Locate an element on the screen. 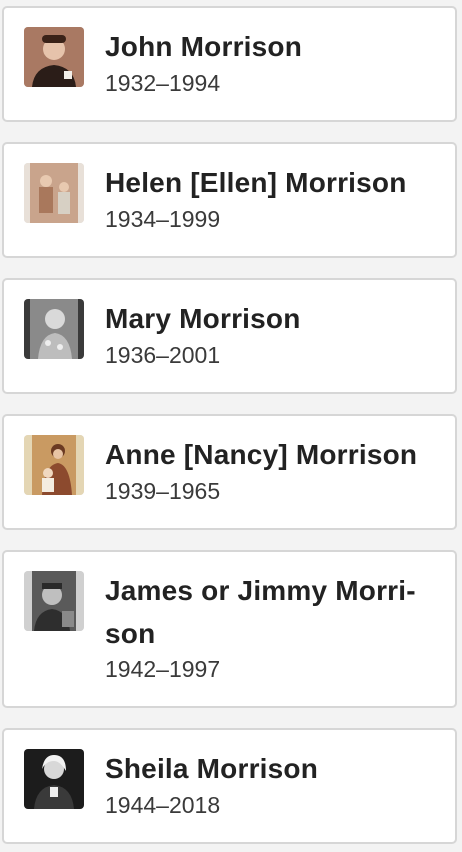 Image resolution: width=462 pixels, height=852 pixels. person-dates: 1932–1994 is located at coordinates (163, 83).